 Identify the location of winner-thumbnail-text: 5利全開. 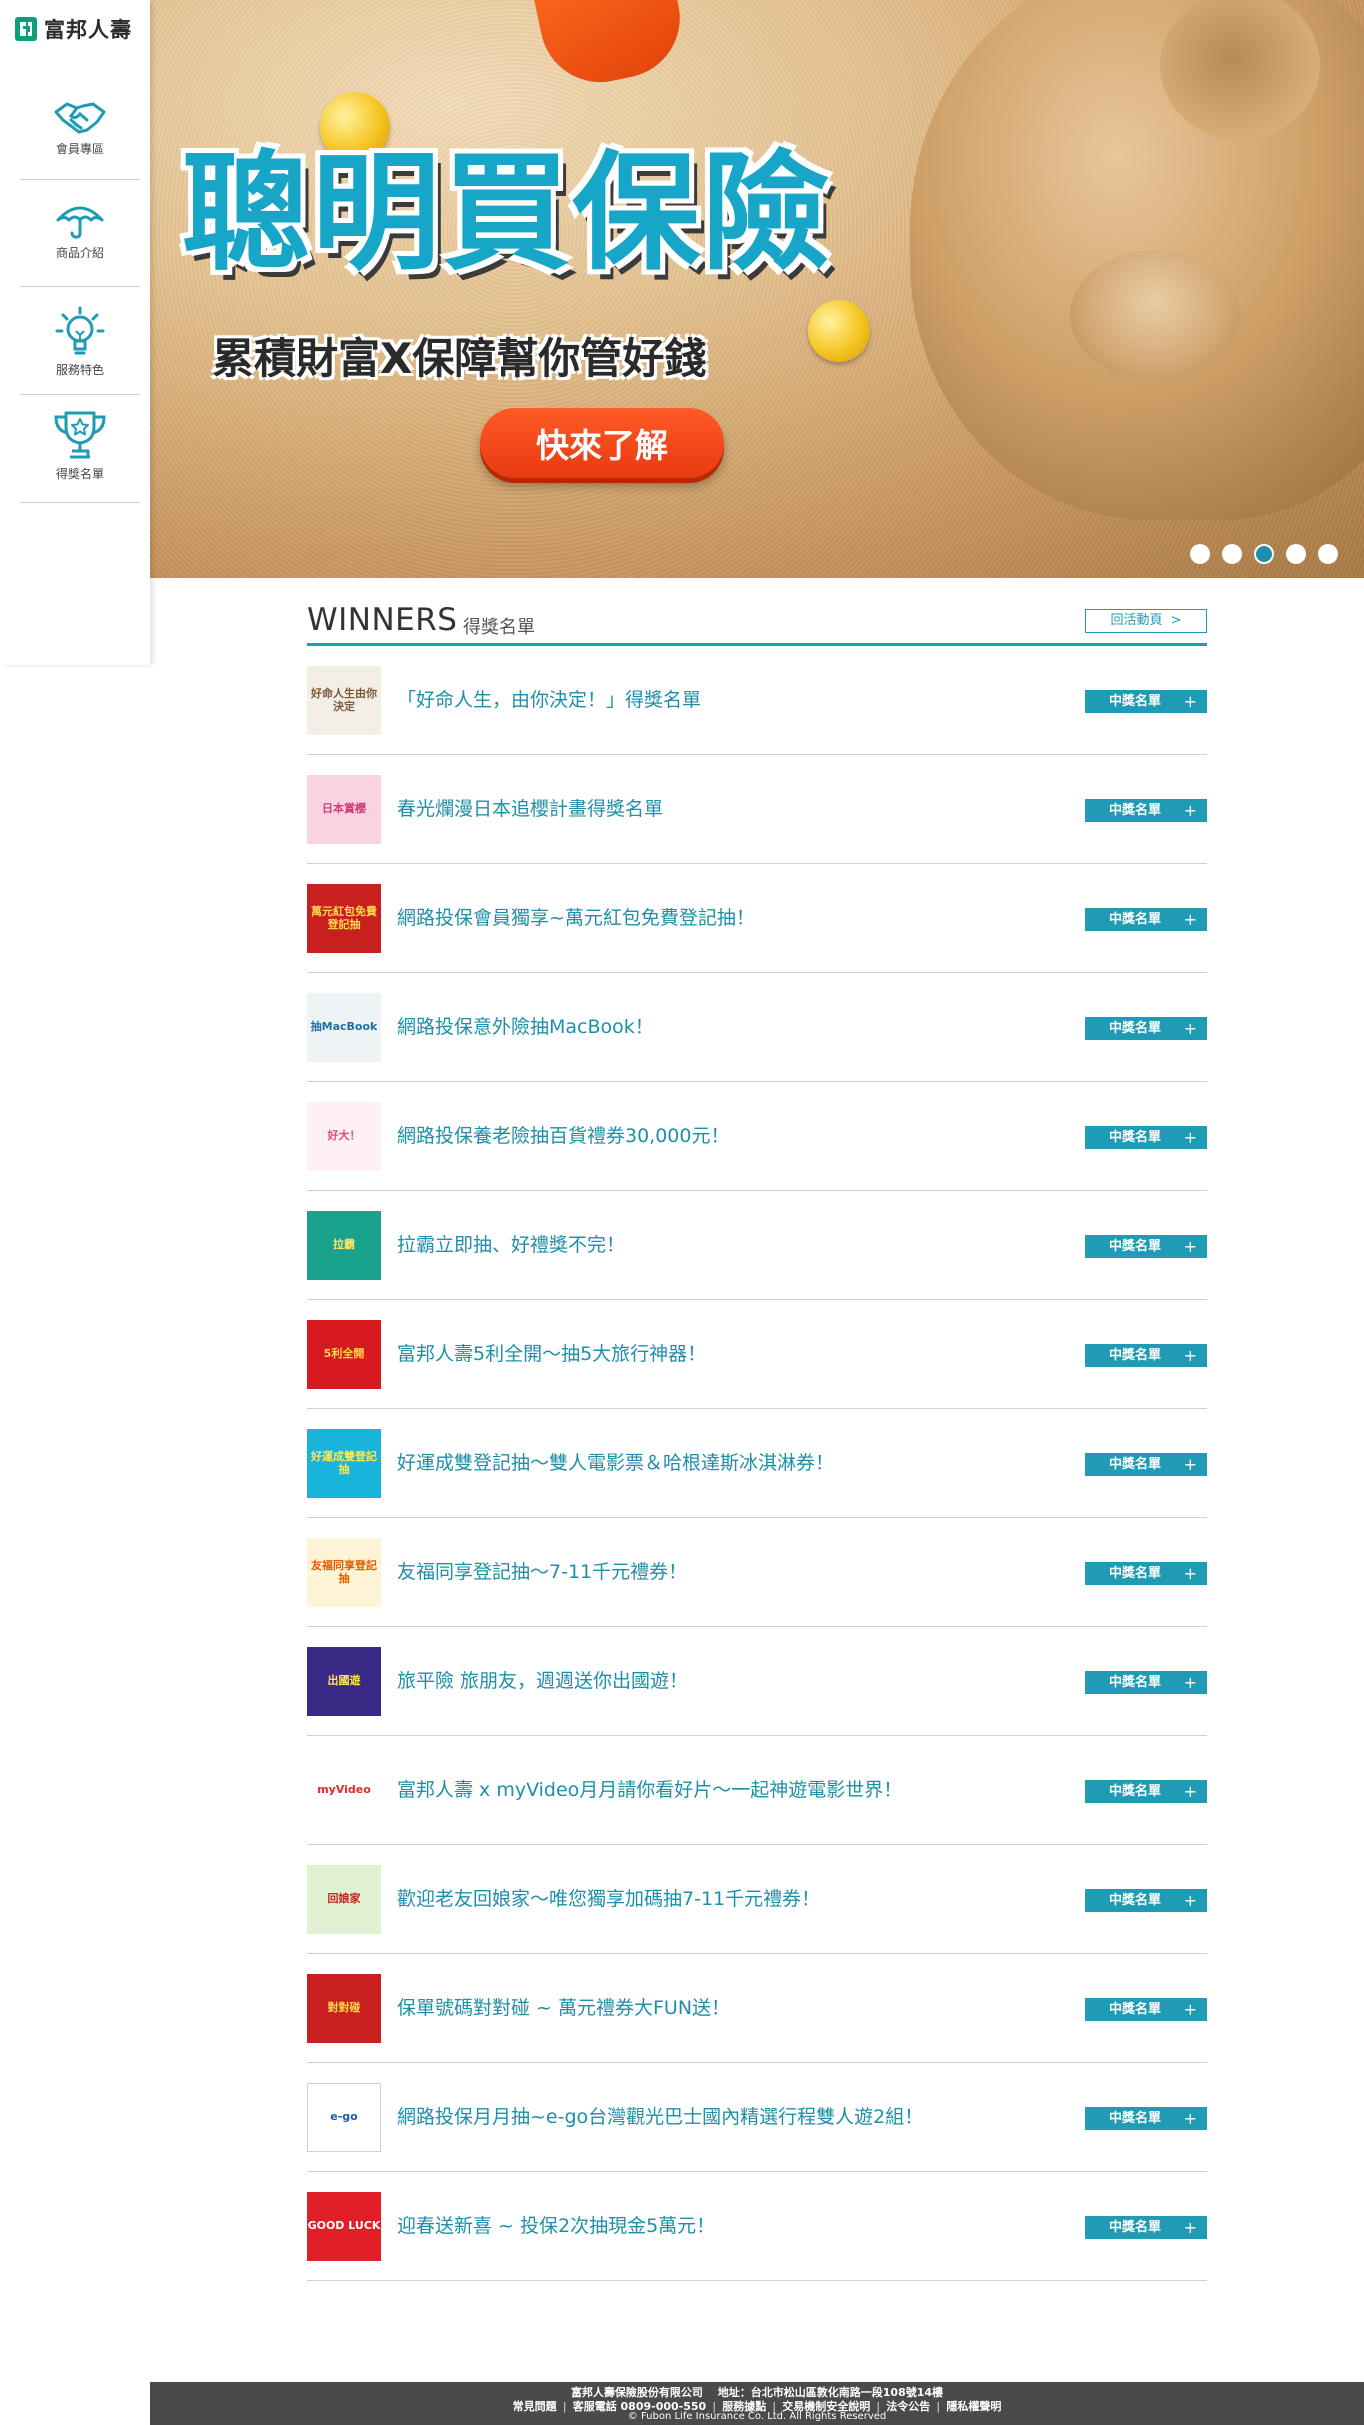
(344, 1354).